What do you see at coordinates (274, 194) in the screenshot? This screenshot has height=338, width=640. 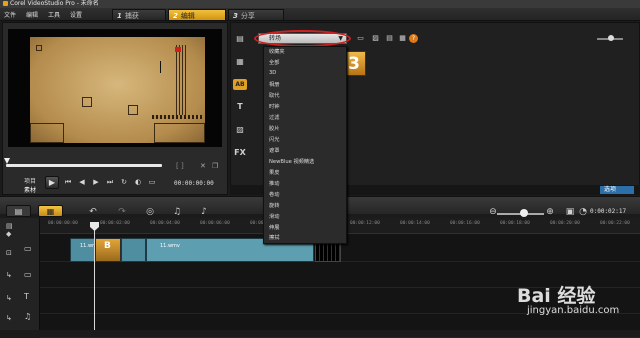 I see `dropdown-option: 卷动` at bounding box center [274, 194].